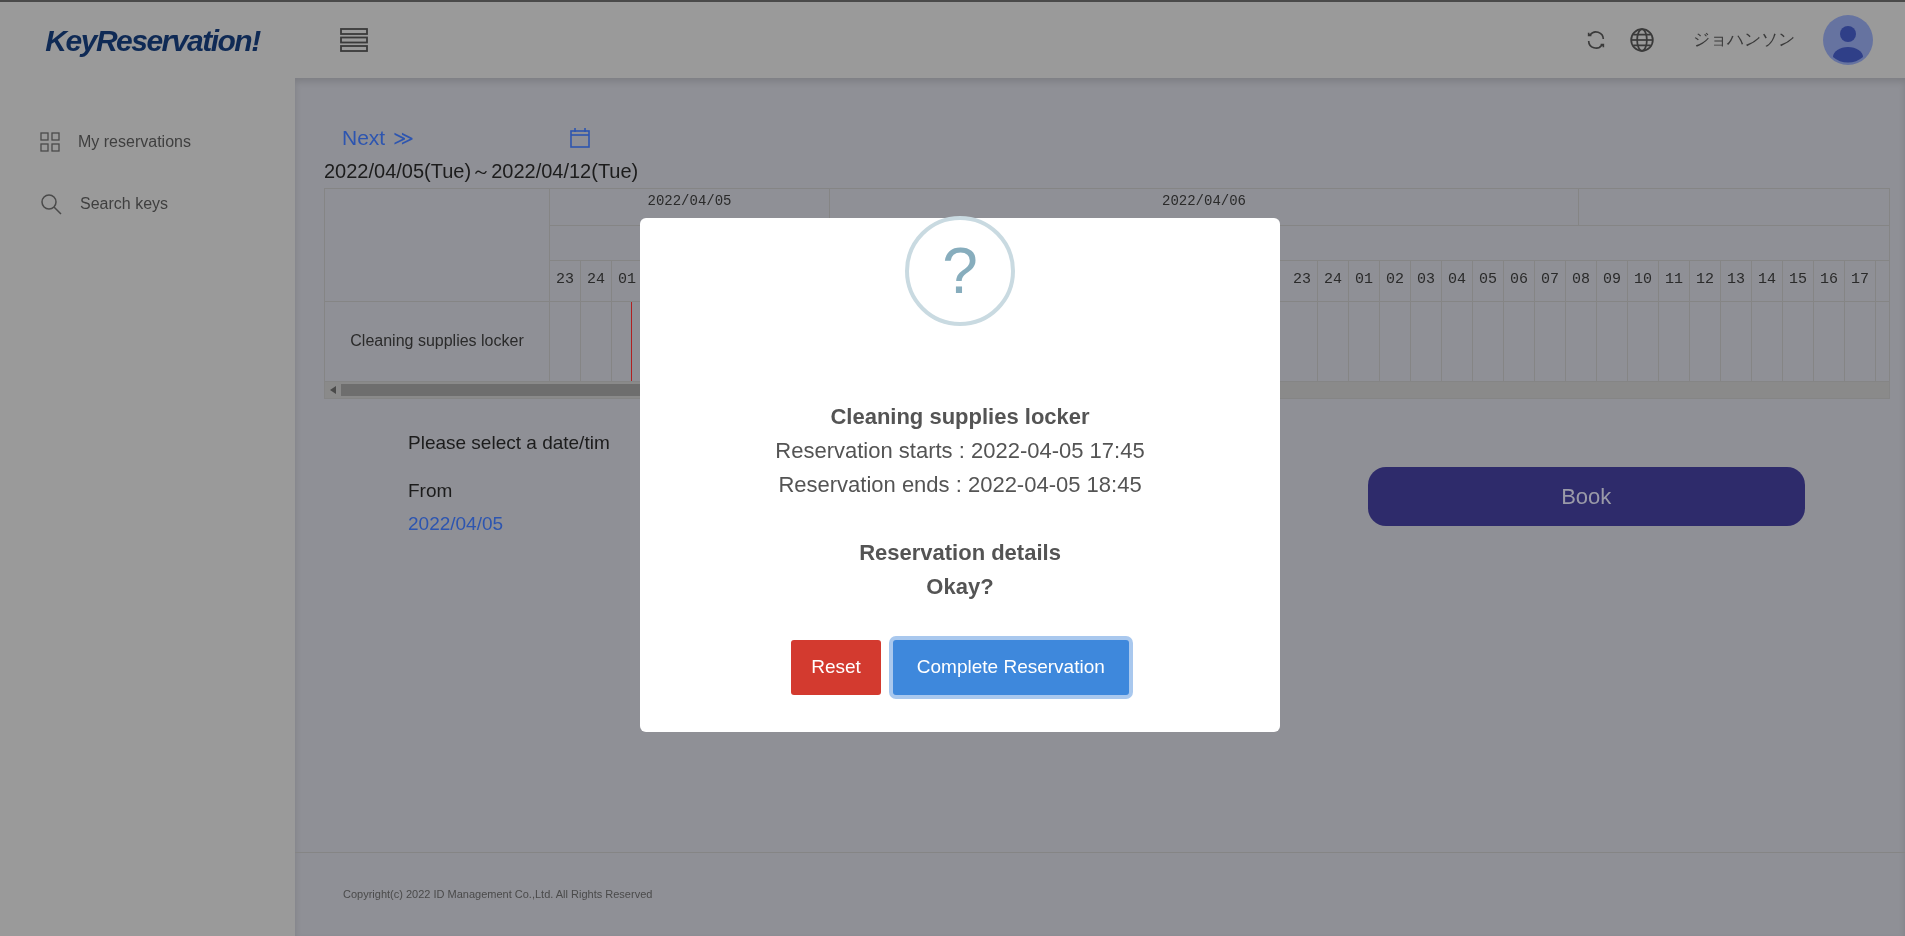  Describe the element at coordinates (509, 523) in the screenshot. I see `from-date-link: 2022/04/05` at that location.